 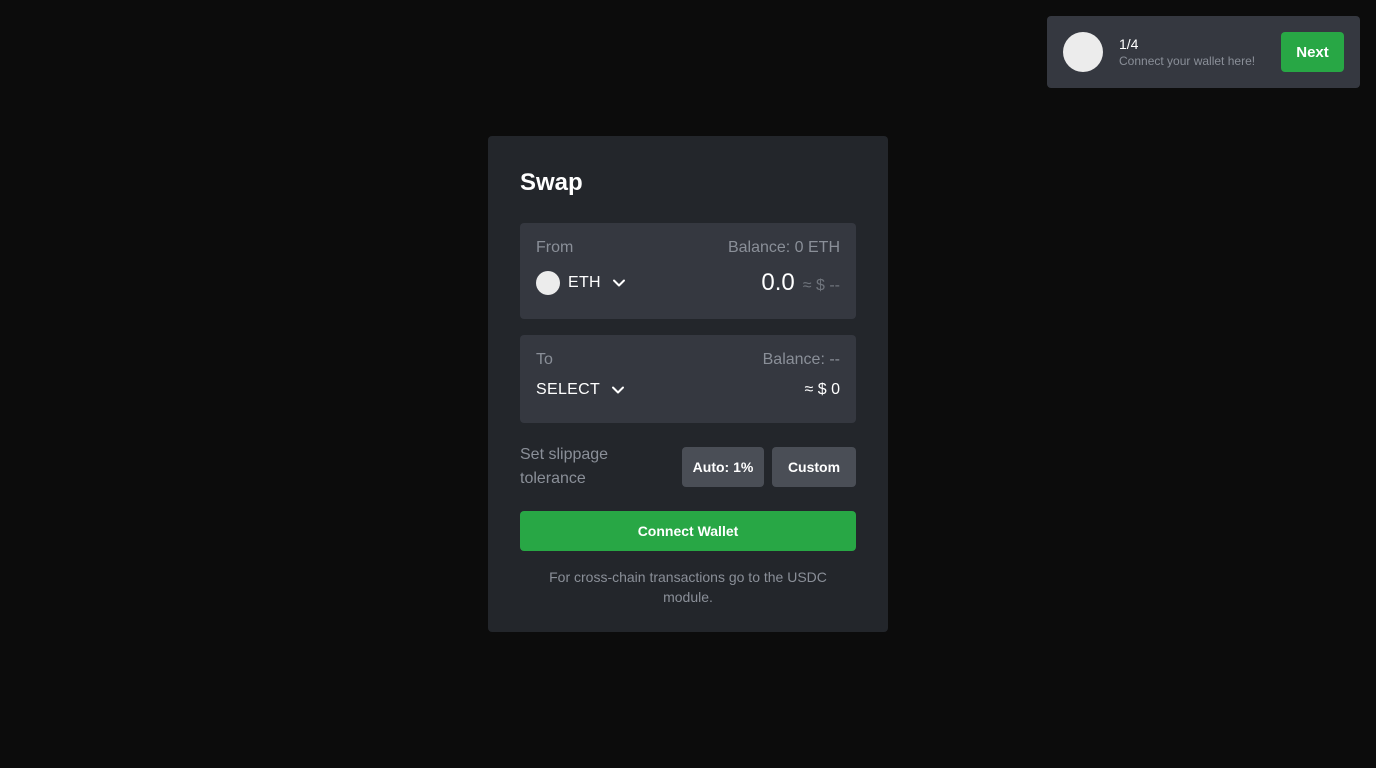 I want to click on from-token-label: ETH, so click(x=584, y=282).